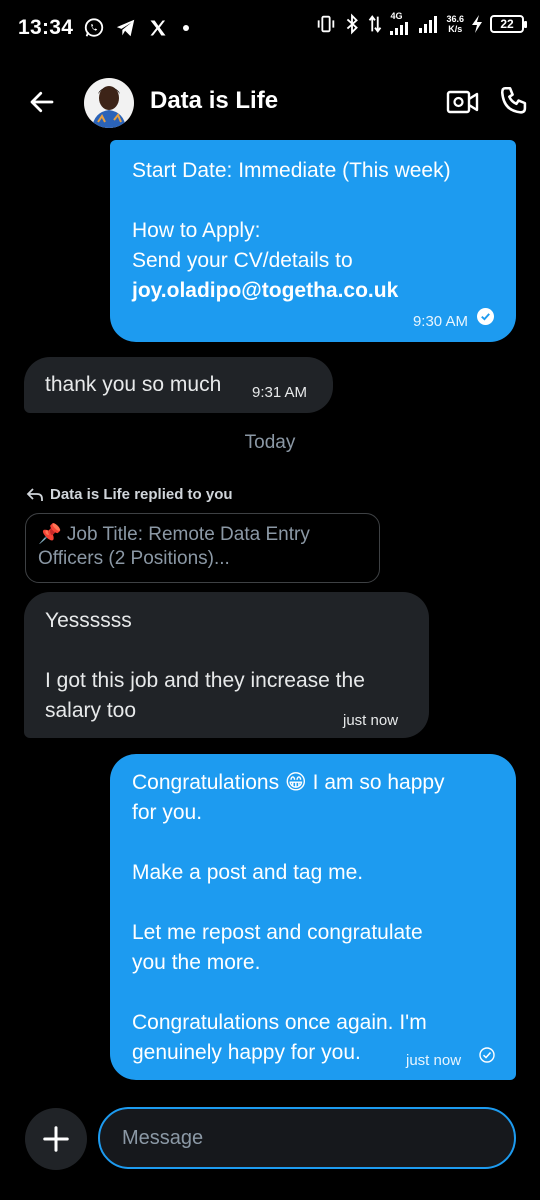  I want to click on notification-icons, so click(136, 28).